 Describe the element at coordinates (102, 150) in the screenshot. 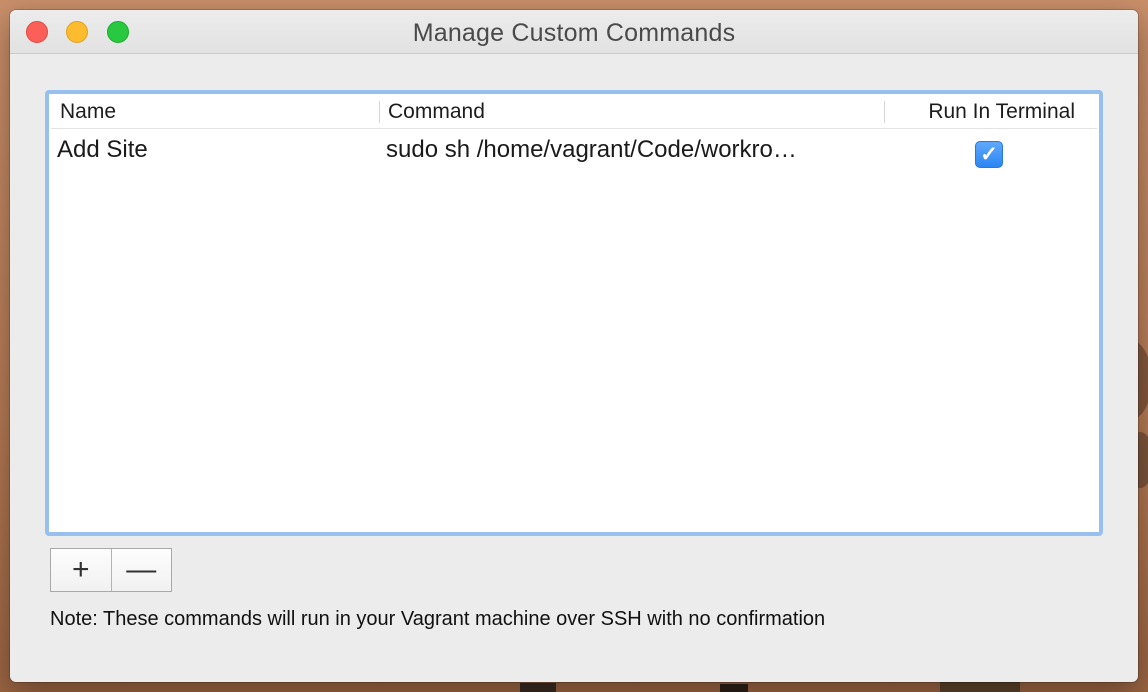

I see `row-name-cell: Add Site` at that location.